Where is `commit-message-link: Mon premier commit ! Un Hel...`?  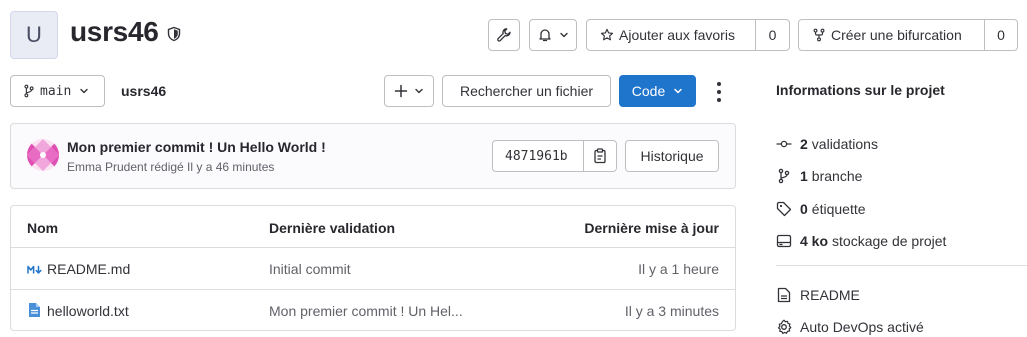 commit-message-link: Mon premier commit ! Un Hel... is located at coordinates (366, 311).